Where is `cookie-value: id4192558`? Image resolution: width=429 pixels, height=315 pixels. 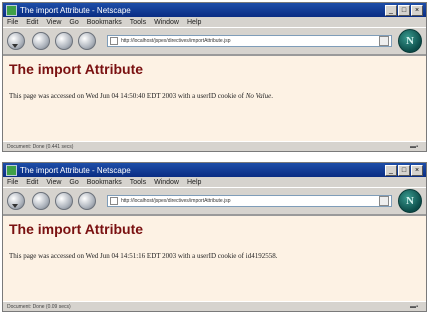 cookie-value: id4192558 is located at coordinates (260, 256).